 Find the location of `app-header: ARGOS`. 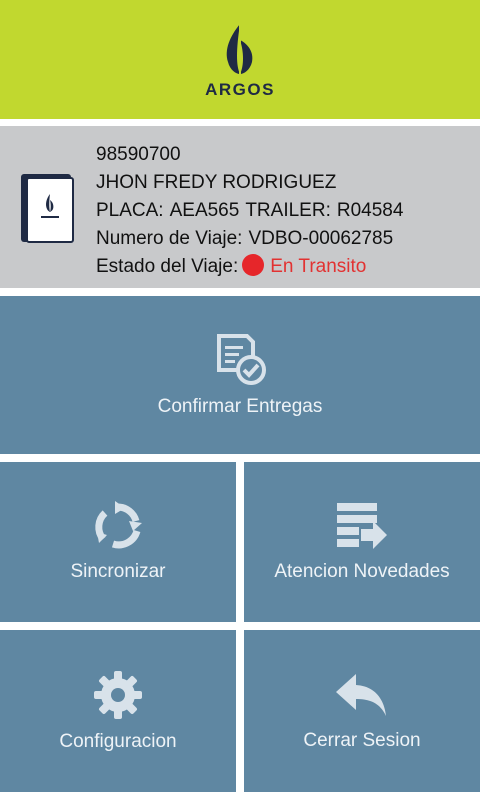

app-header: ARGOS is located at coordinates (240, 59).